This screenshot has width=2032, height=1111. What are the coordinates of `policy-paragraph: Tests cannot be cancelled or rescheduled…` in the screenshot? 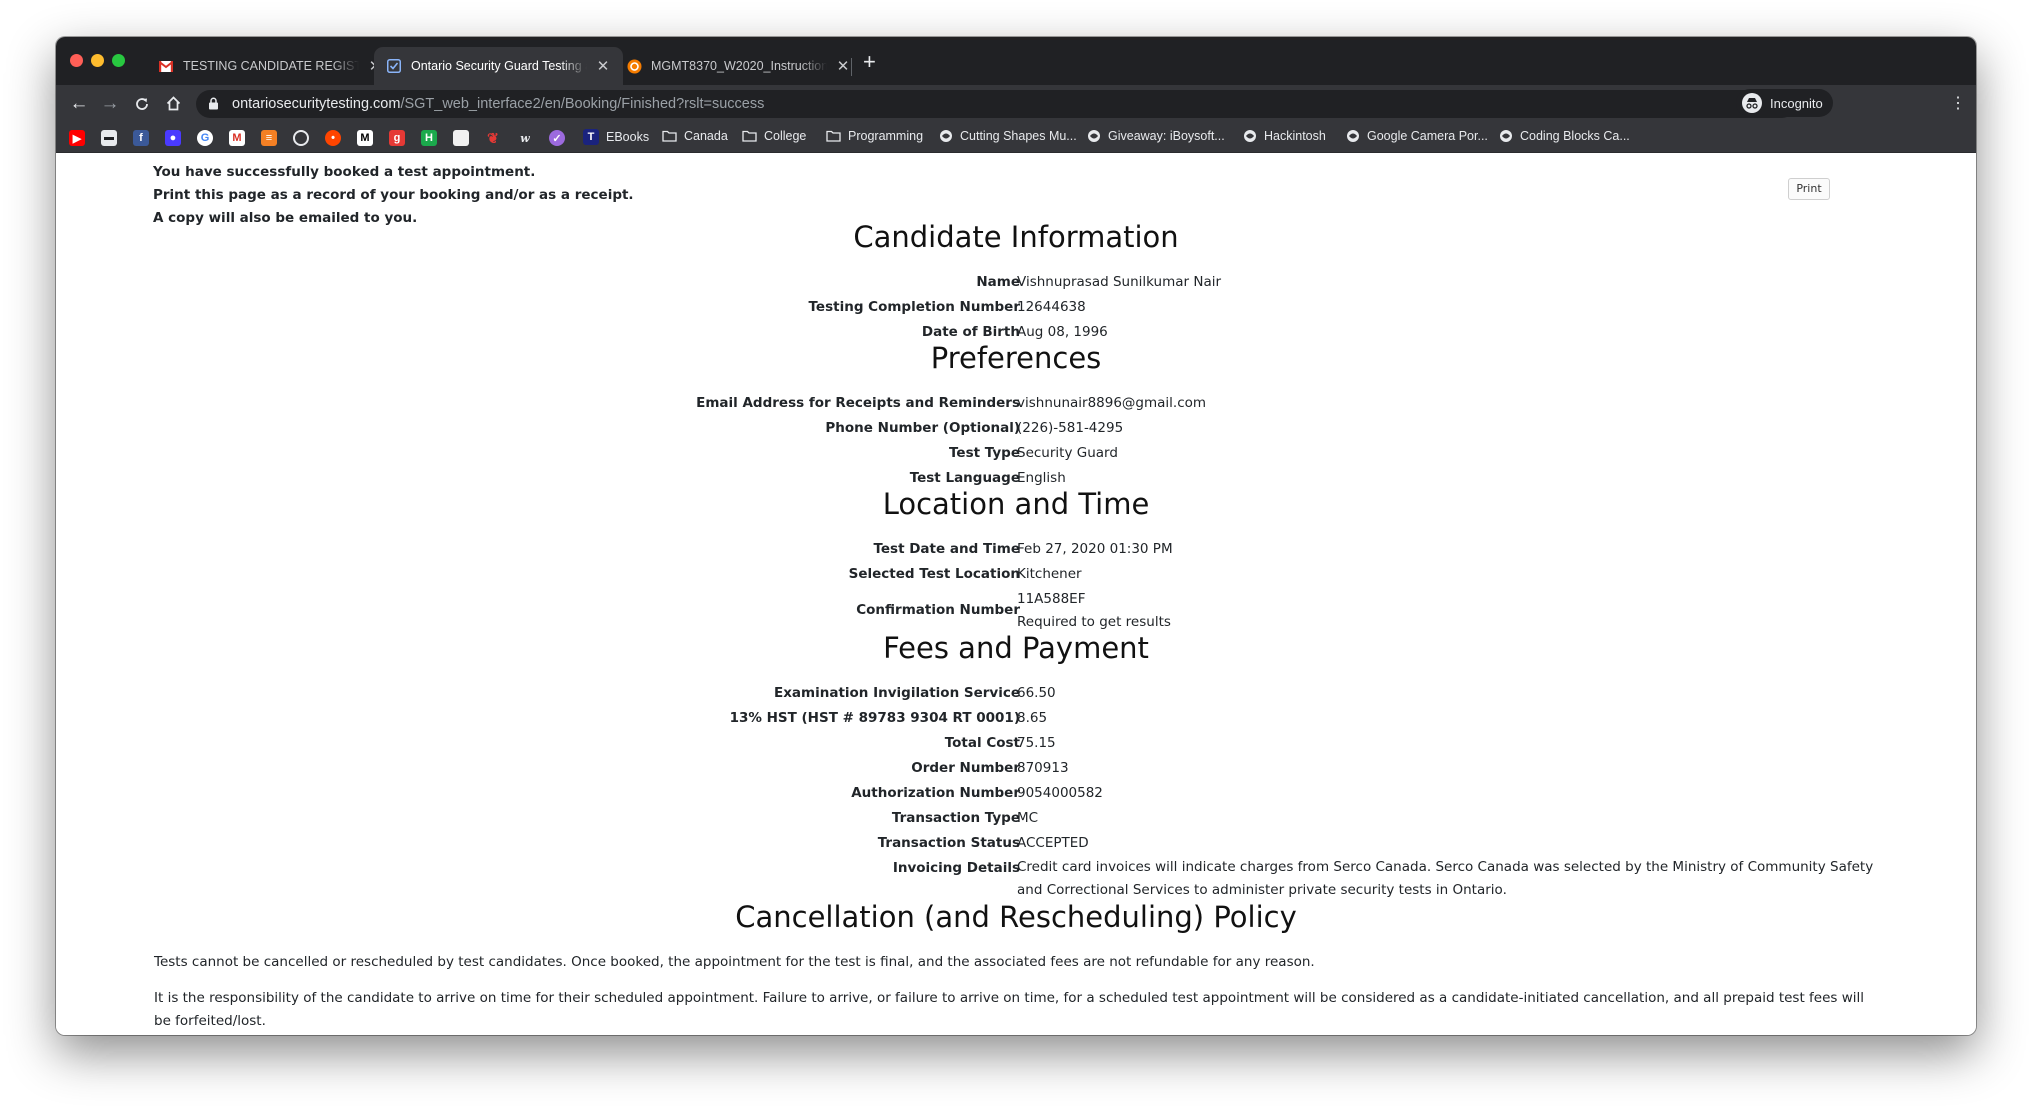 It's located at (734, 962).